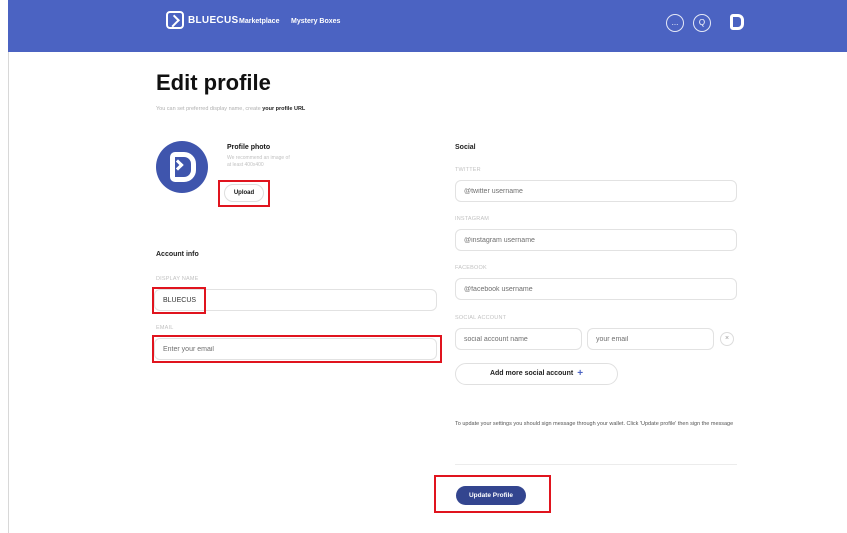  Describe the element at coordinates (177, 279) in the screenshot. I see `display-name-label: DISPLAY NAME` at that location.